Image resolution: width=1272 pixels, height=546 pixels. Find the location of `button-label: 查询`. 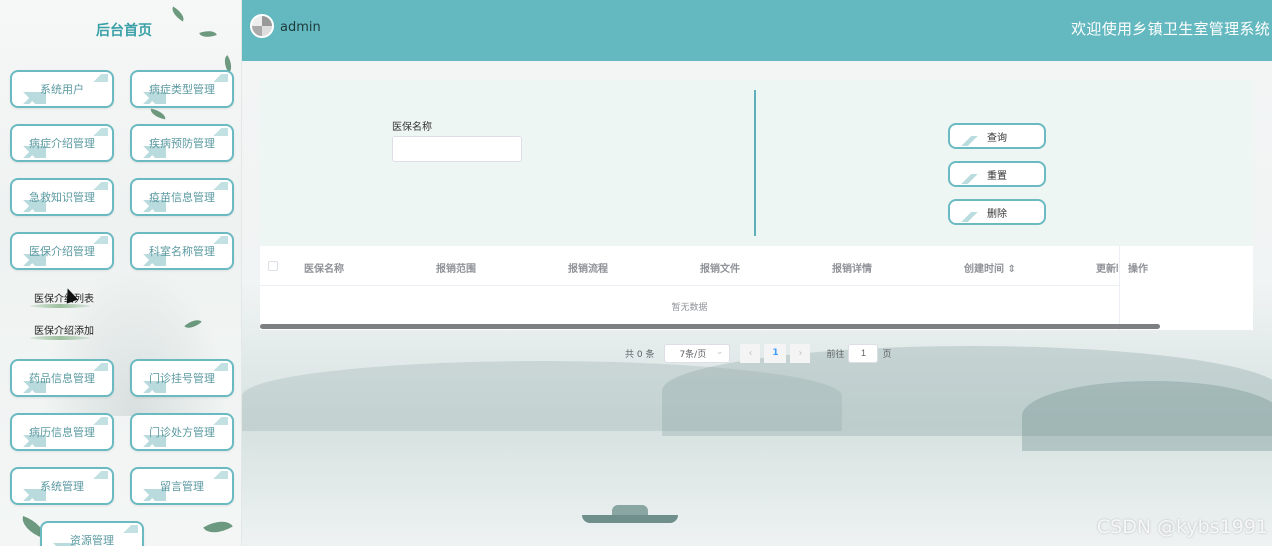

button-label: 查询 is located at coordinates (997, 138).